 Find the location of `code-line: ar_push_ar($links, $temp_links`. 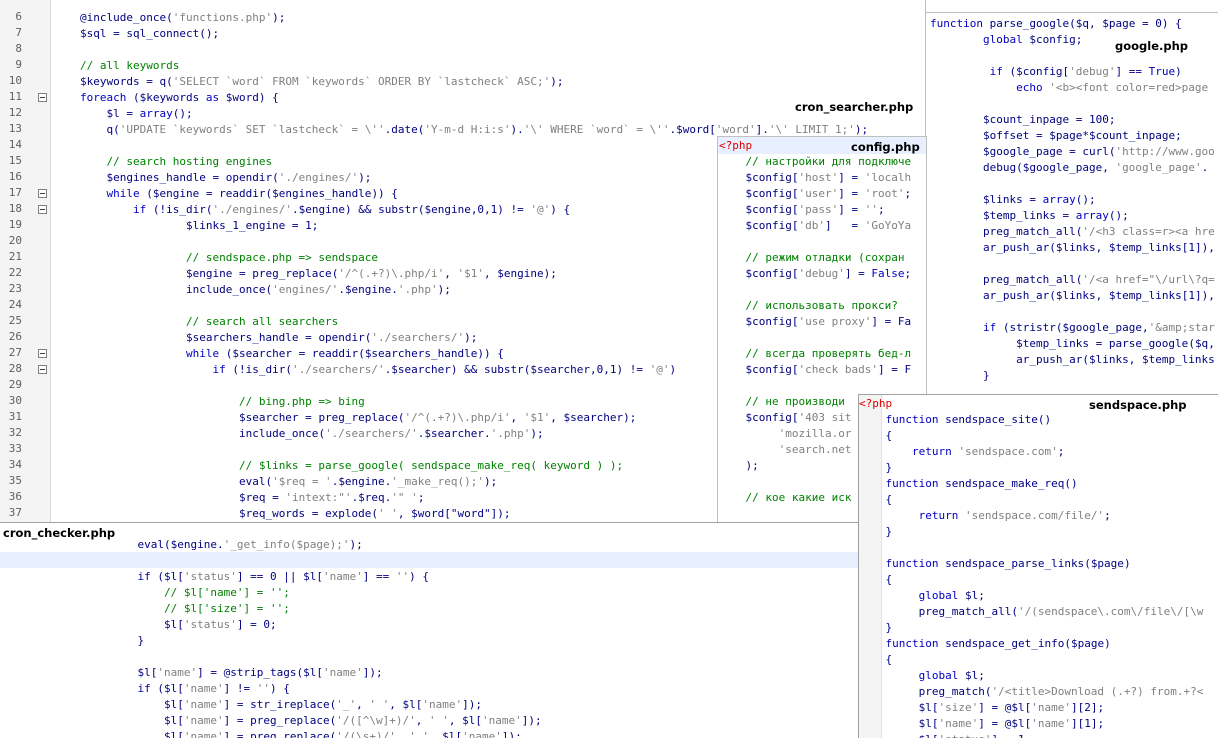

code-line: ar_push_ar($links, $temp_links is located at coordinates (1072, 360).